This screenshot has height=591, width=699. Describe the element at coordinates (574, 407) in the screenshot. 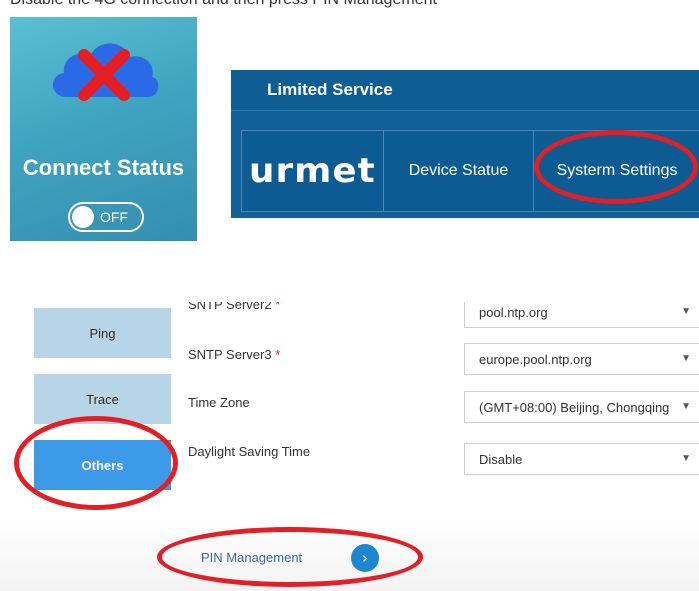

I see `time-zone-value: (GMT+08:00) Beijing, Chongqing` at that location.